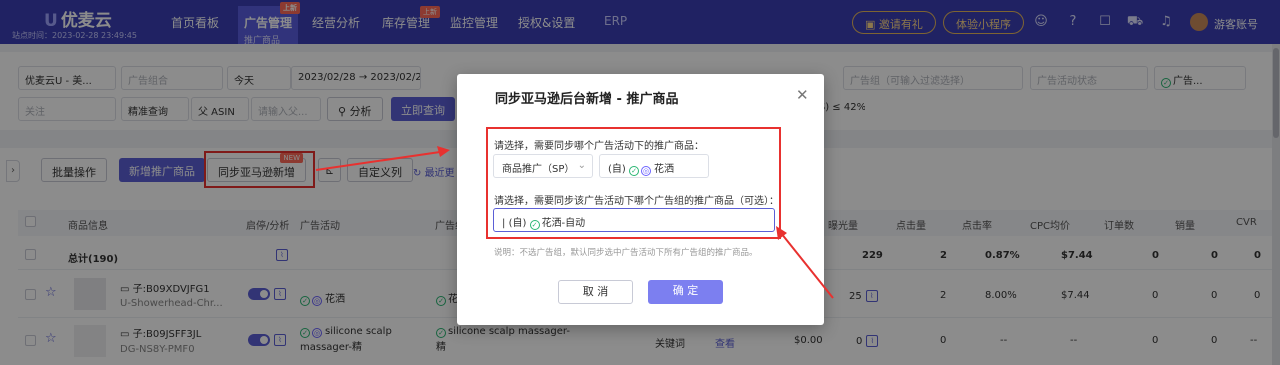 This screenshot has width=1280, height=365. What do you see at coordinates (378, 161) in the screenshot?
I see `arrow-to-dialog` at bounding box center [378, 161].